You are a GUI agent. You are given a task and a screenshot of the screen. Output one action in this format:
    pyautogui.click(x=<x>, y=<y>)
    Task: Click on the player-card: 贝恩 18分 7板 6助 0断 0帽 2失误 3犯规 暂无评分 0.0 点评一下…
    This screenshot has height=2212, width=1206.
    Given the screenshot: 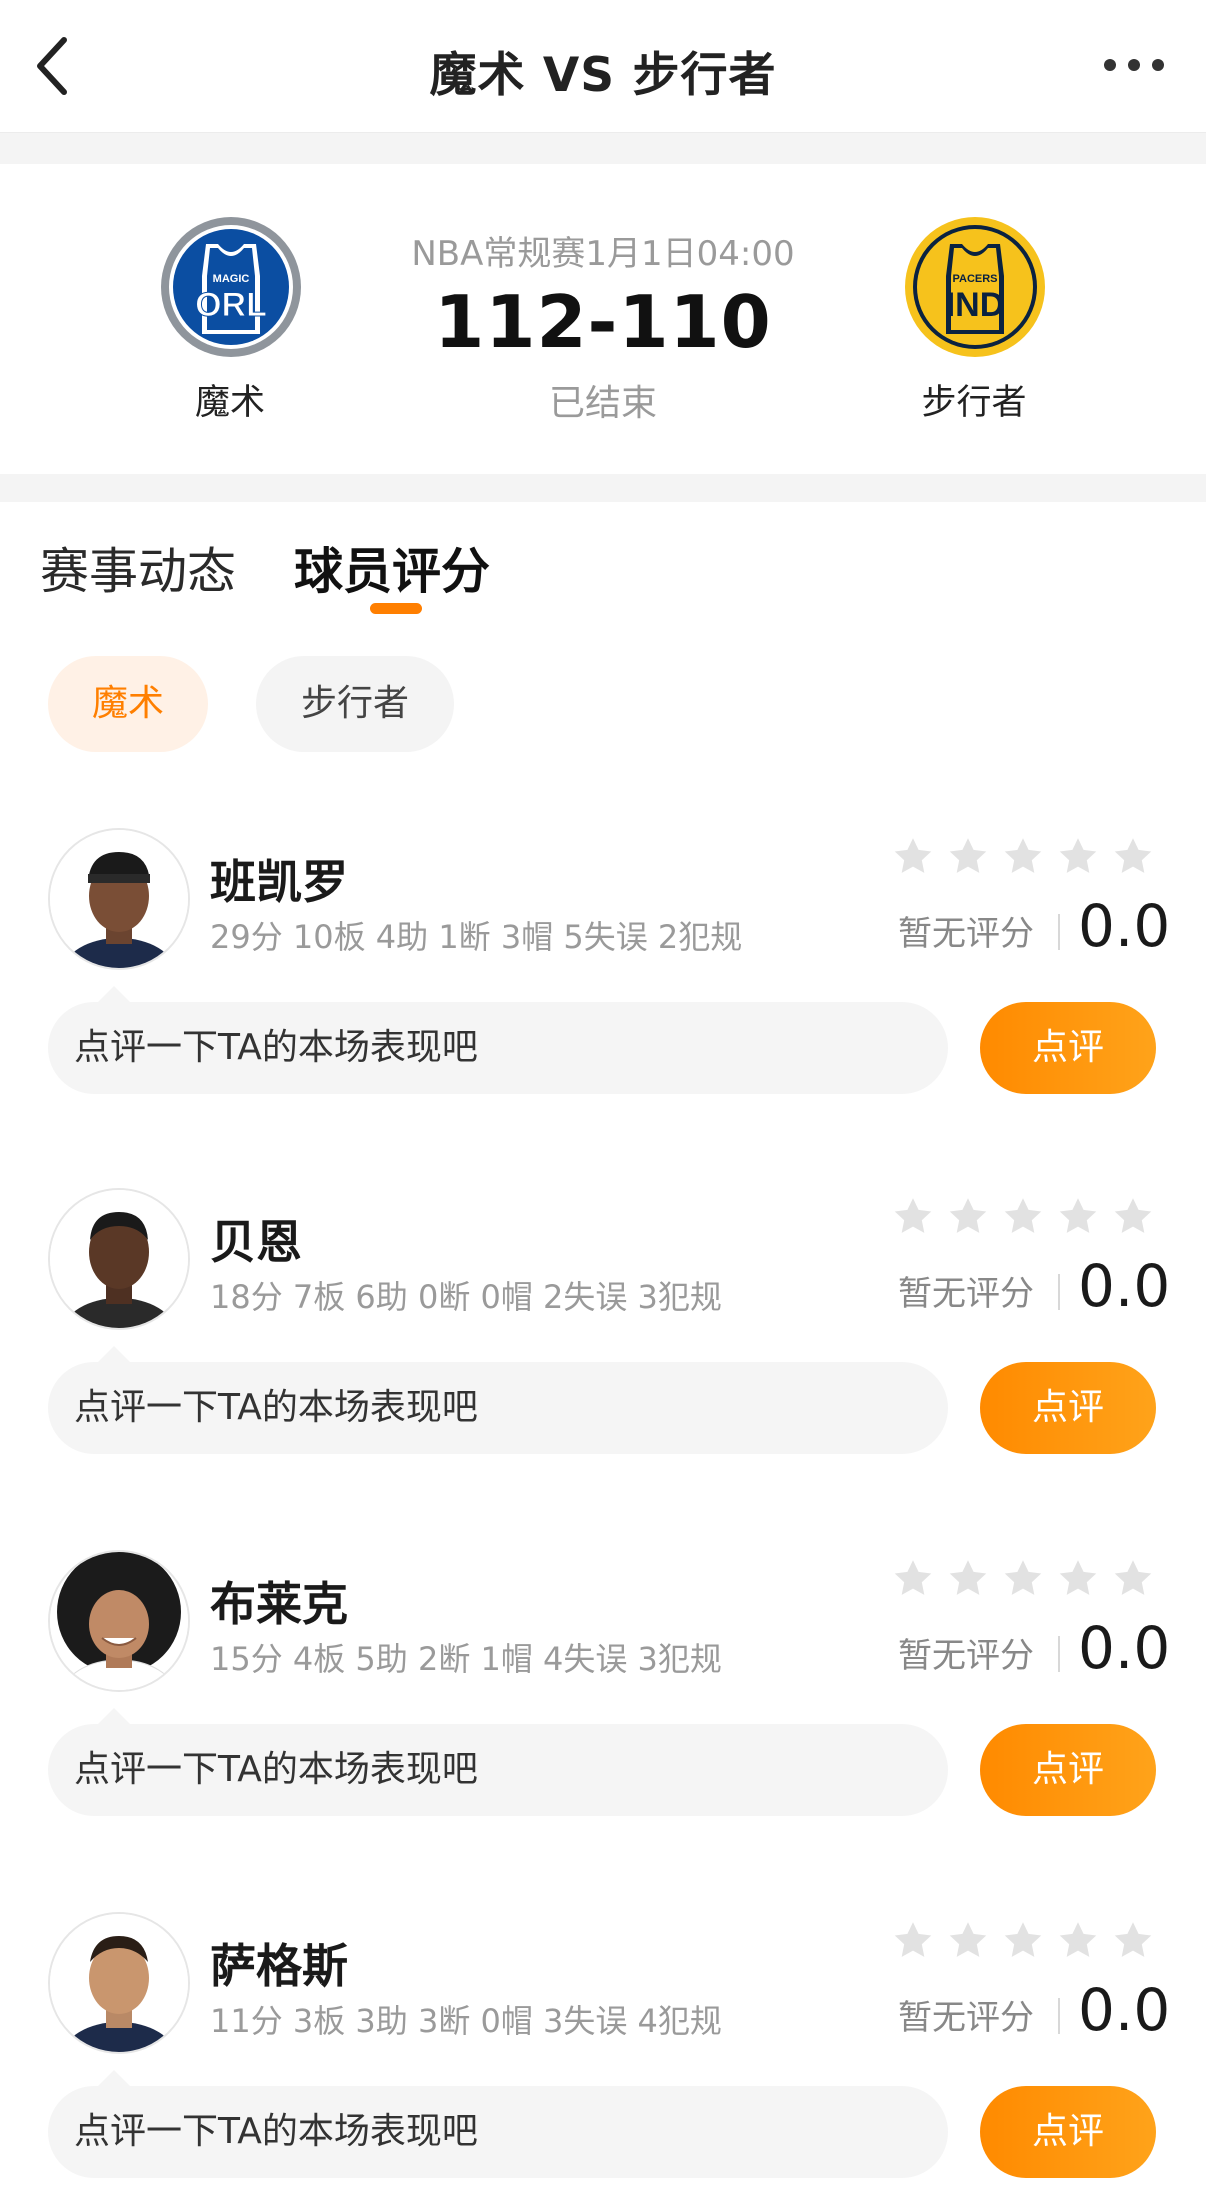 What is the action you would take?
    pyautogui.click(x=603, y=1338)
    